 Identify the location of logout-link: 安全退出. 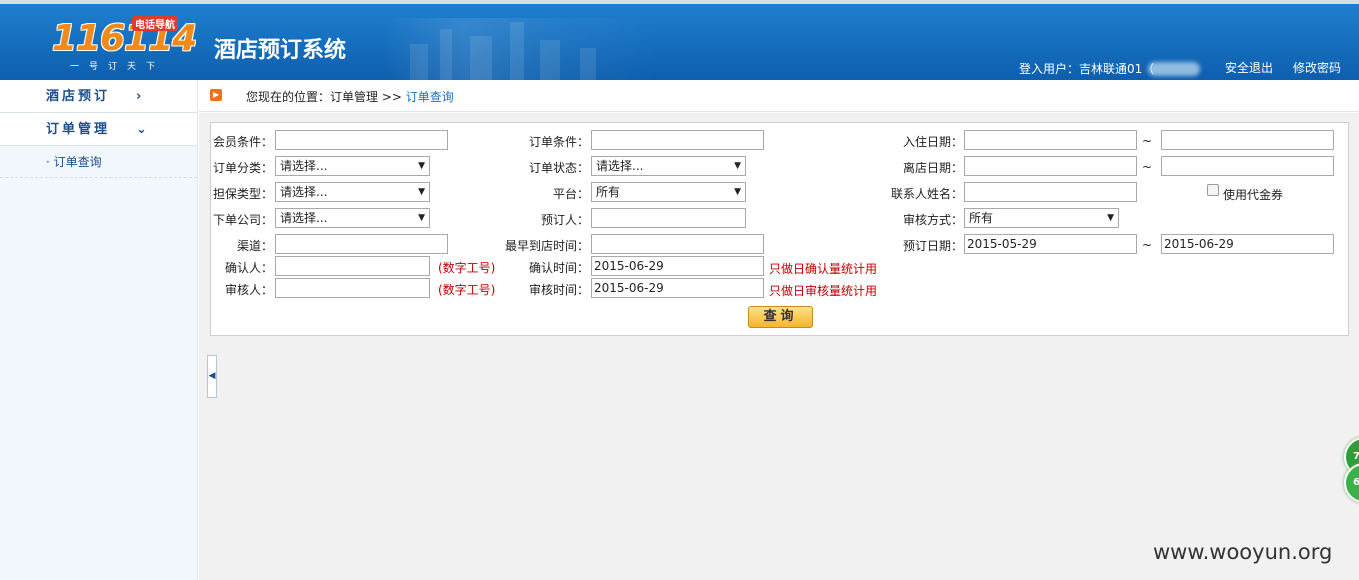
(1249, 67).